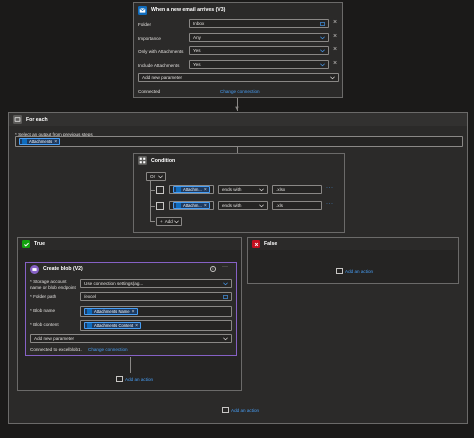 The height and width of the screenshot is (438, 474). What do you see at coordinates (156, 296) in the screenshot?
I see `folder-path-field: /excel` at bounding box center [156, 296].